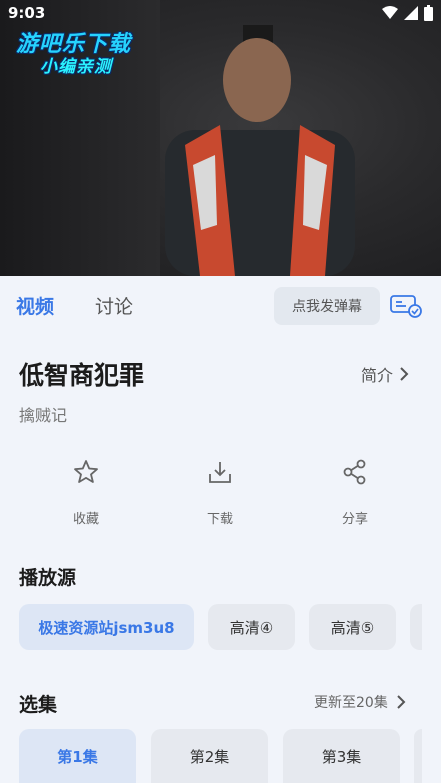 Image resolution: width=441 pixels, height=783 pixels. Describe the element at coordinates (38, 705) in the screenshot. I see `episodes-heading: 选集` at that location.